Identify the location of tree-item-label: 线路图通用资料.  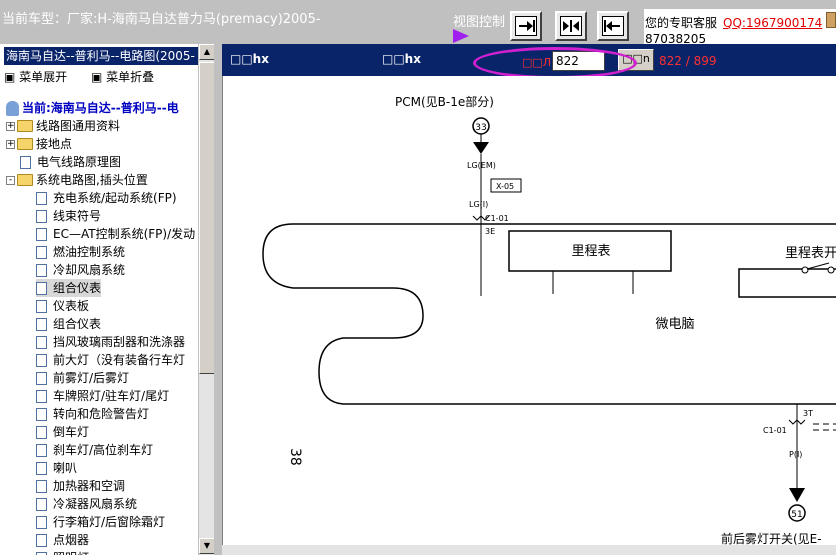
(78, 126).